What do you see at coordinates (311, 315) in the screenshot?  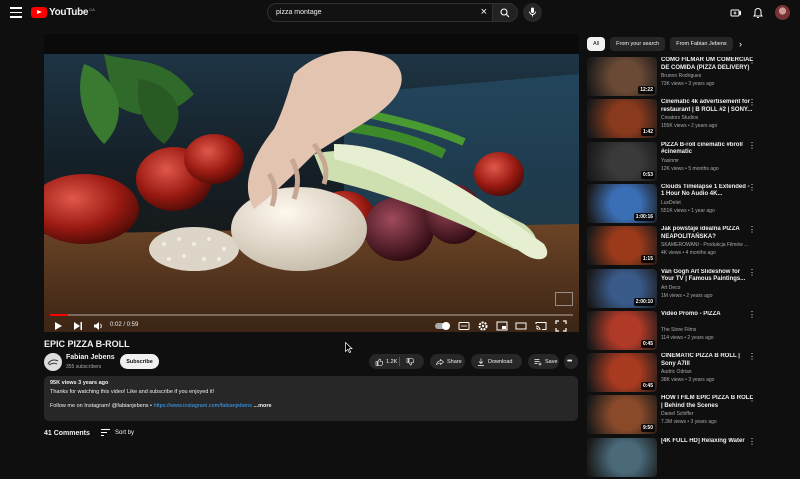 I see `progress-bar` at bounding box center [311, 315].